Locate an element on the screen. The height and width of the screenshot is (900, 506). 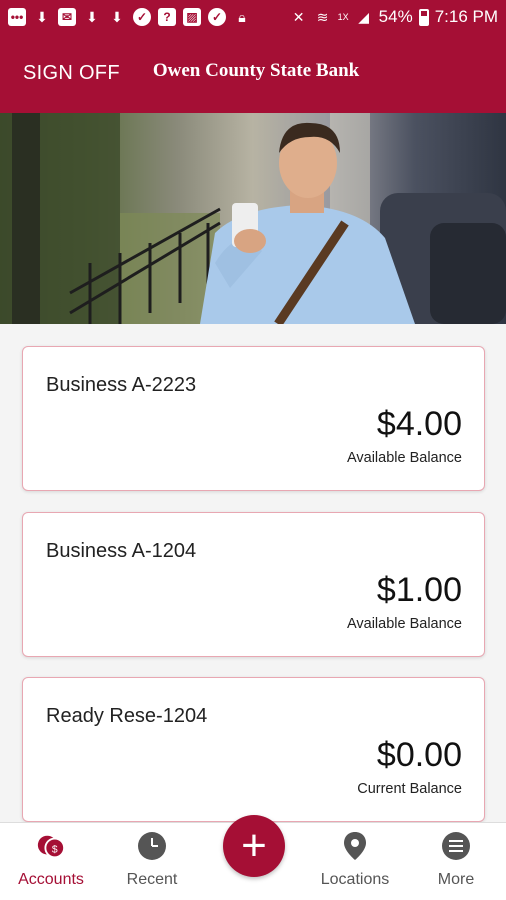
account-card: Ready Rese-1204 $0.00 Current Balance is located at coordinates (253, 749).